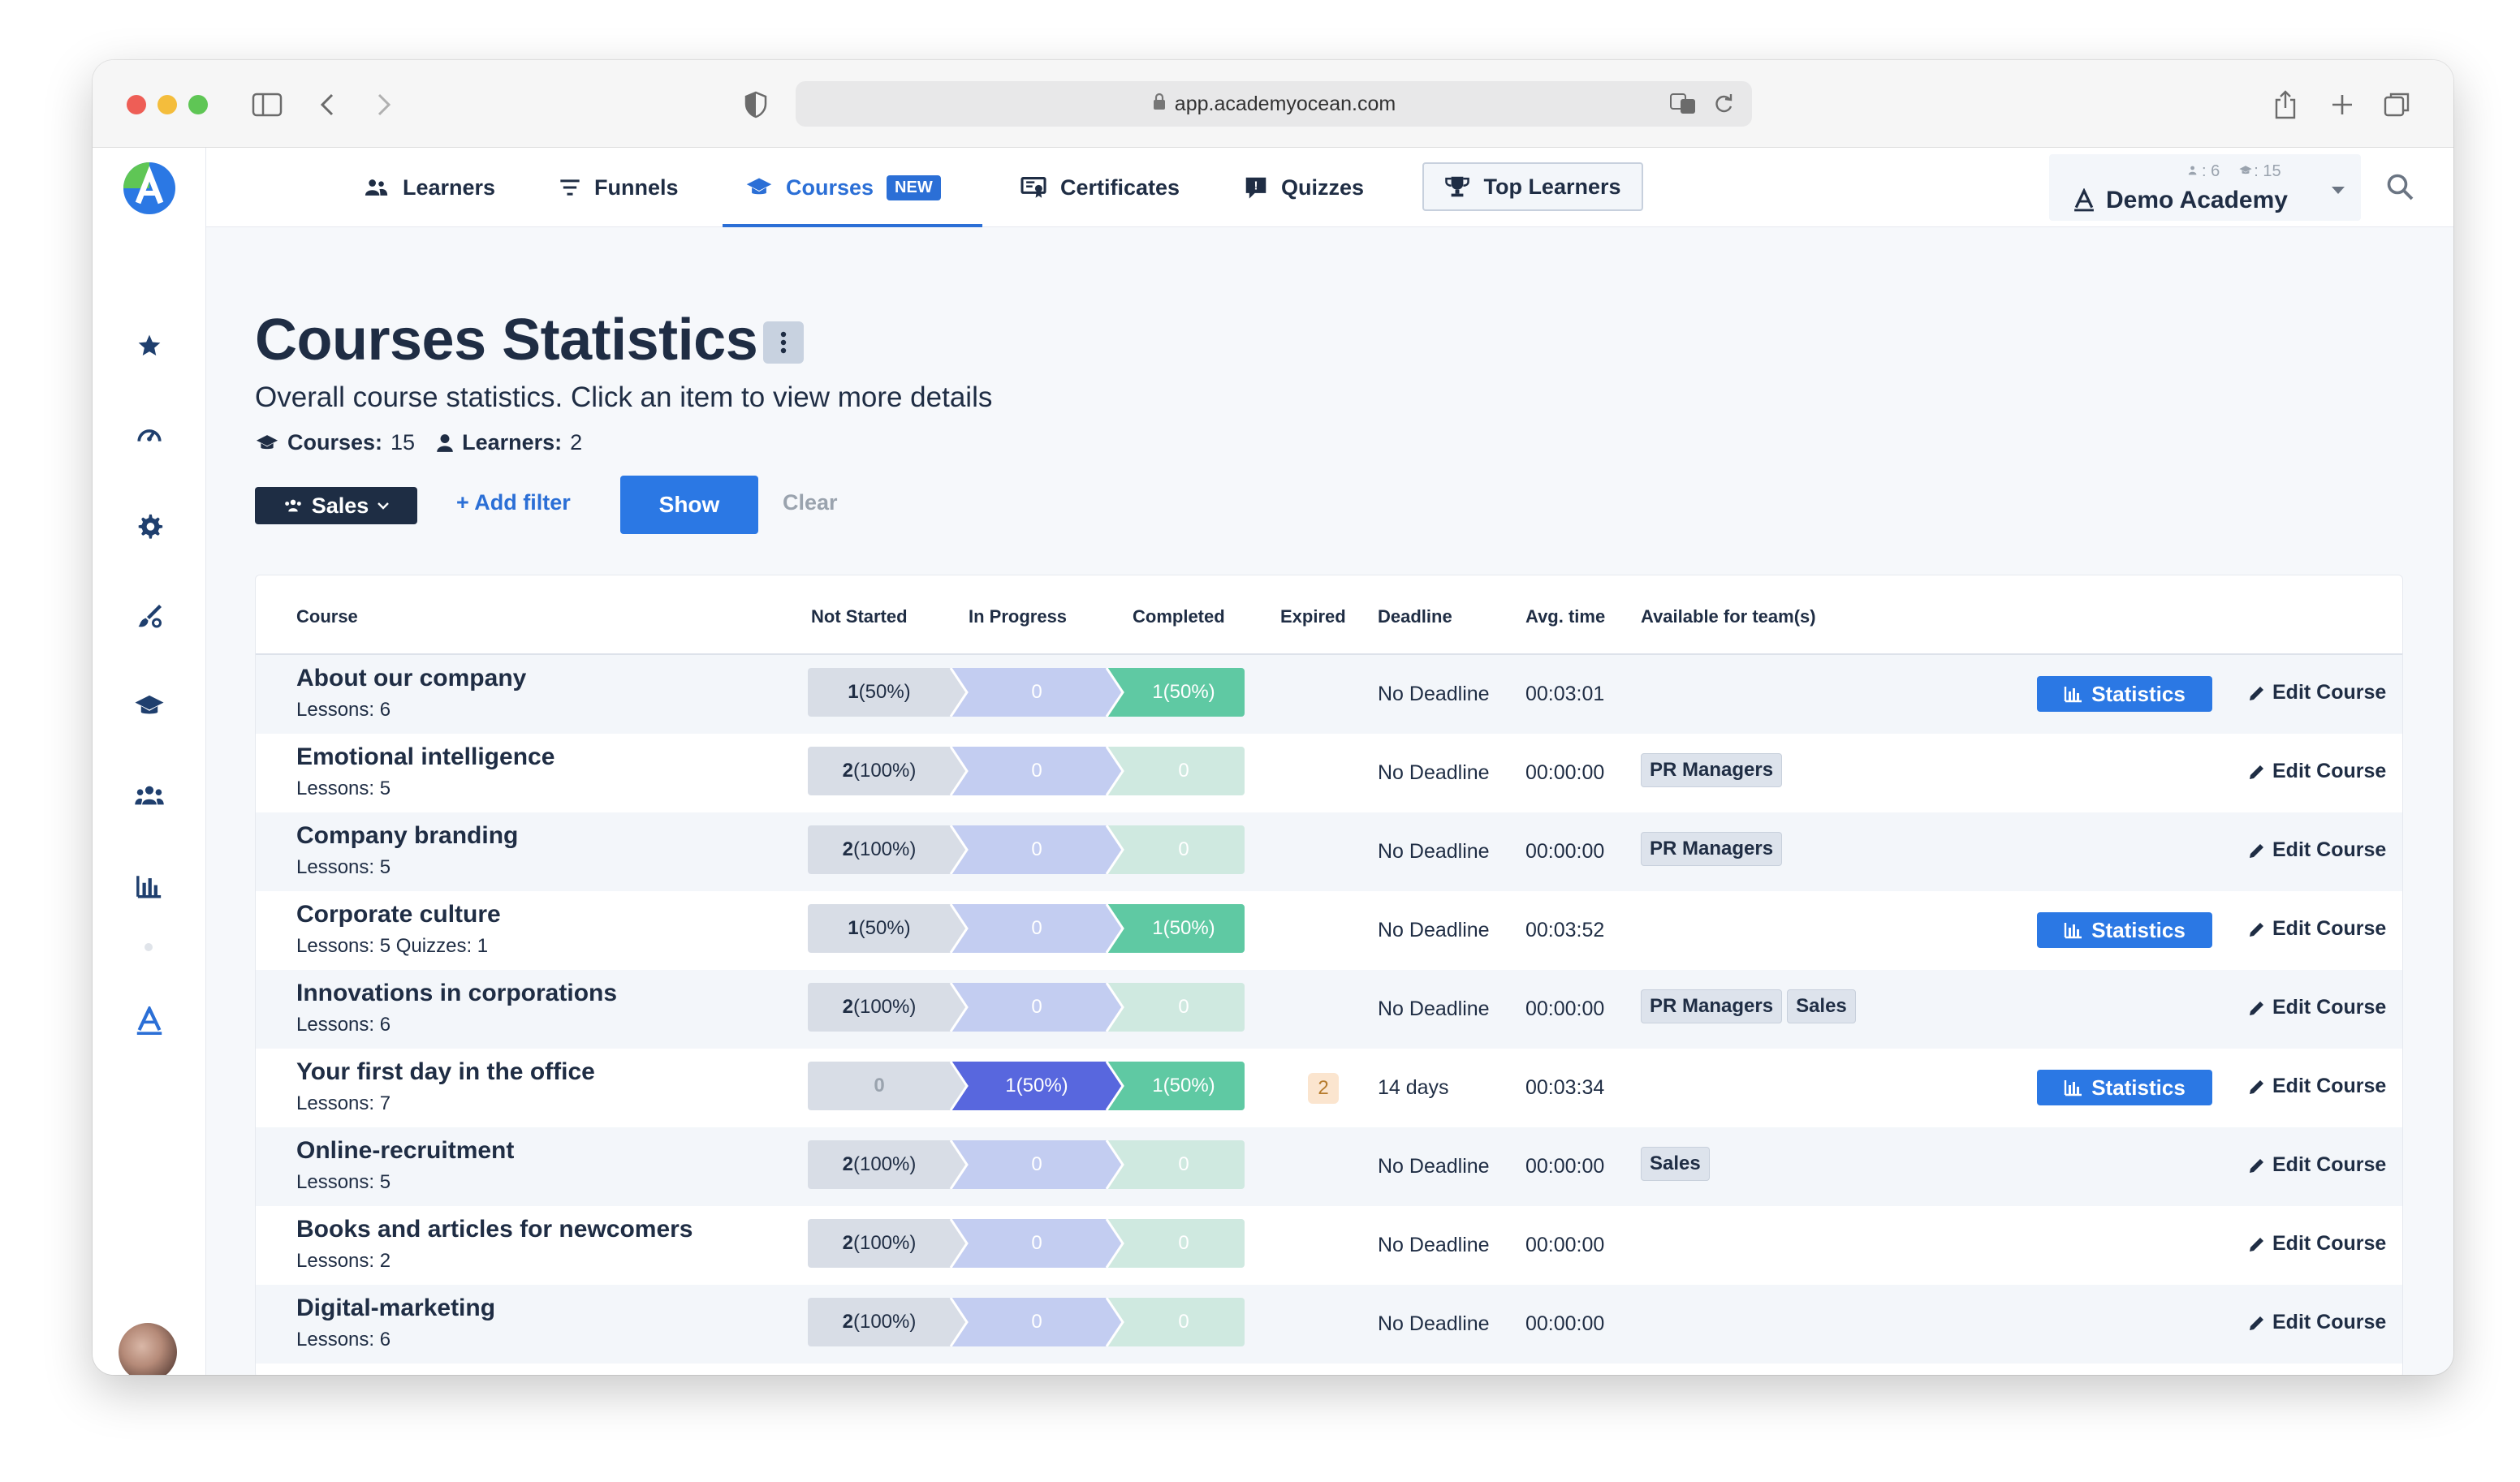  What do you see at coordinates (340, 505) in the screenshot?
I see `sales-filter-label: Sales` at bounding box center [340, 505].